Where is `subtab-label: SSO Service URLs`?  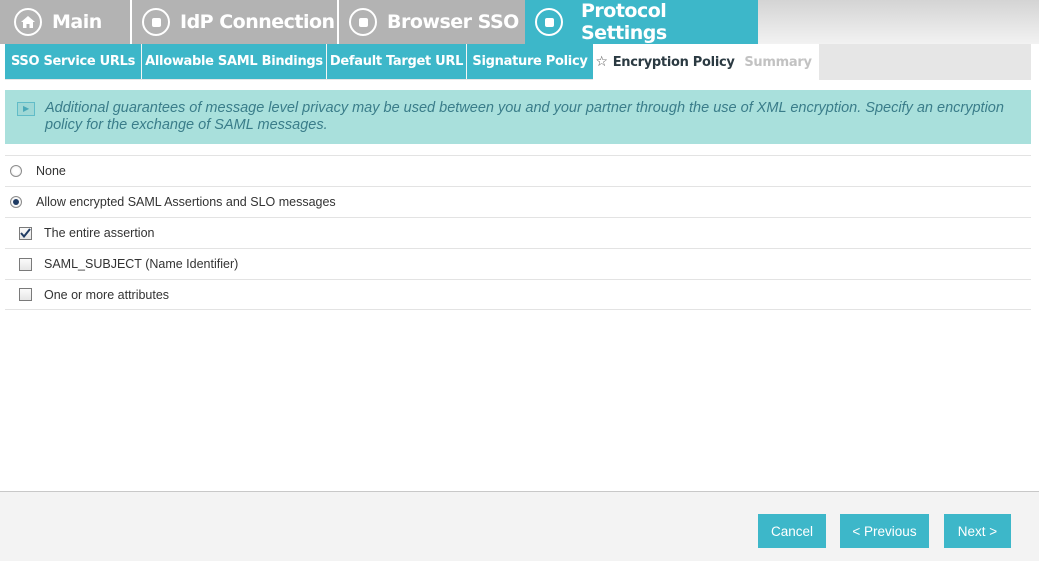
subtab-label: SSO Service URLs is located at coordinates (73, 61).